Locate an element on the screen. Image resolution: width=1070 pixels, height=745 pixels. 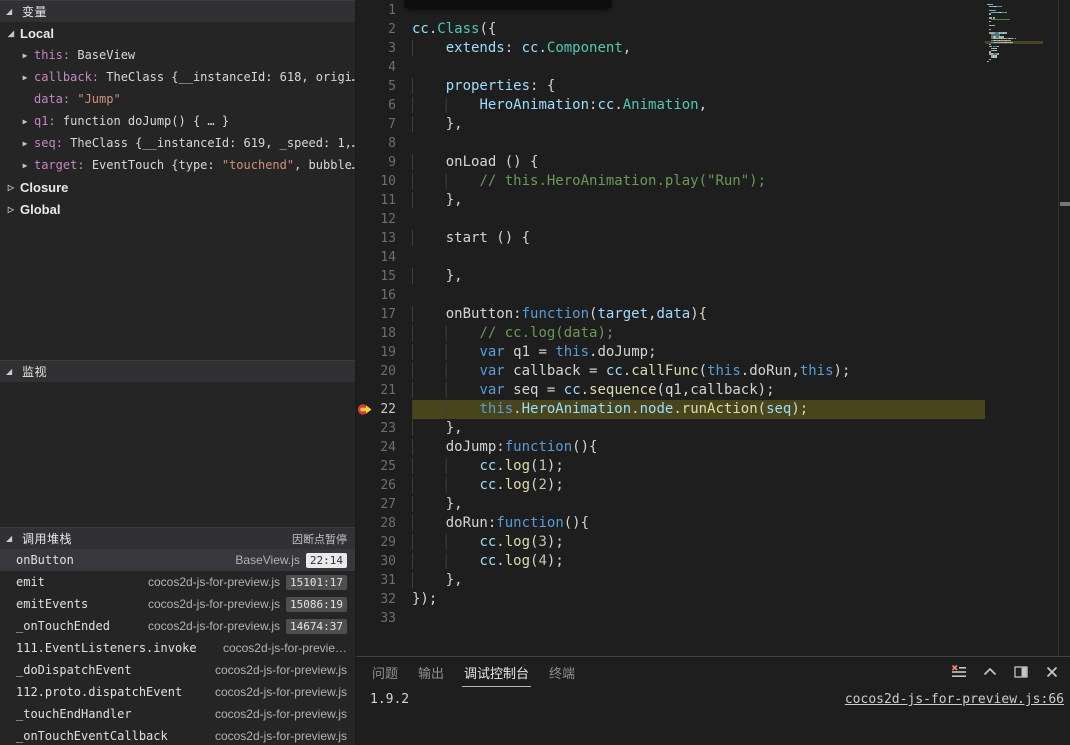
variable-row-q1: ▶ q1: function doJump() { … } is located at coordinates (177, 121).